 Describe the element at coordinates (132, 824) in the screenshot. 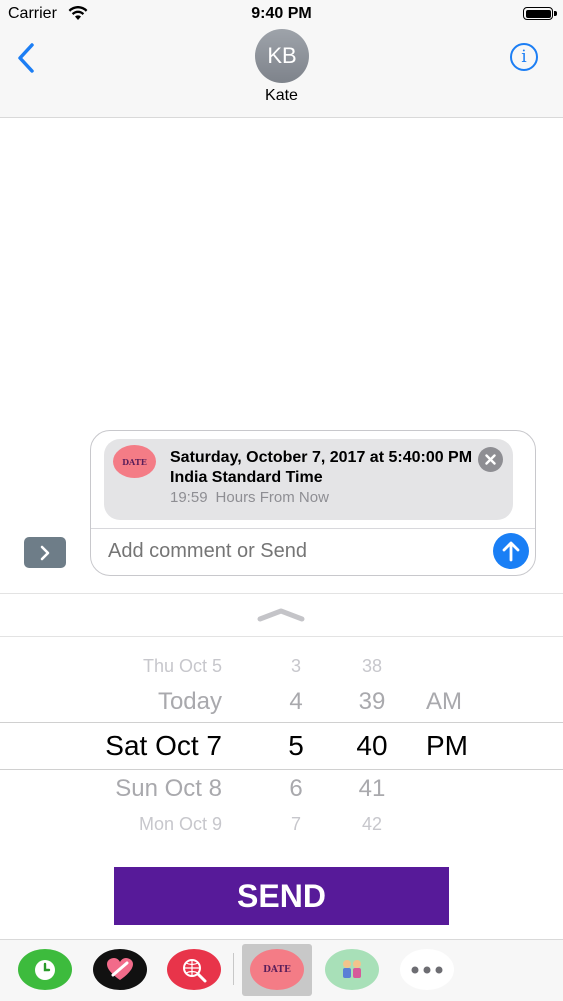

I see `picker-date-option: Mon Oct 9` at that location.